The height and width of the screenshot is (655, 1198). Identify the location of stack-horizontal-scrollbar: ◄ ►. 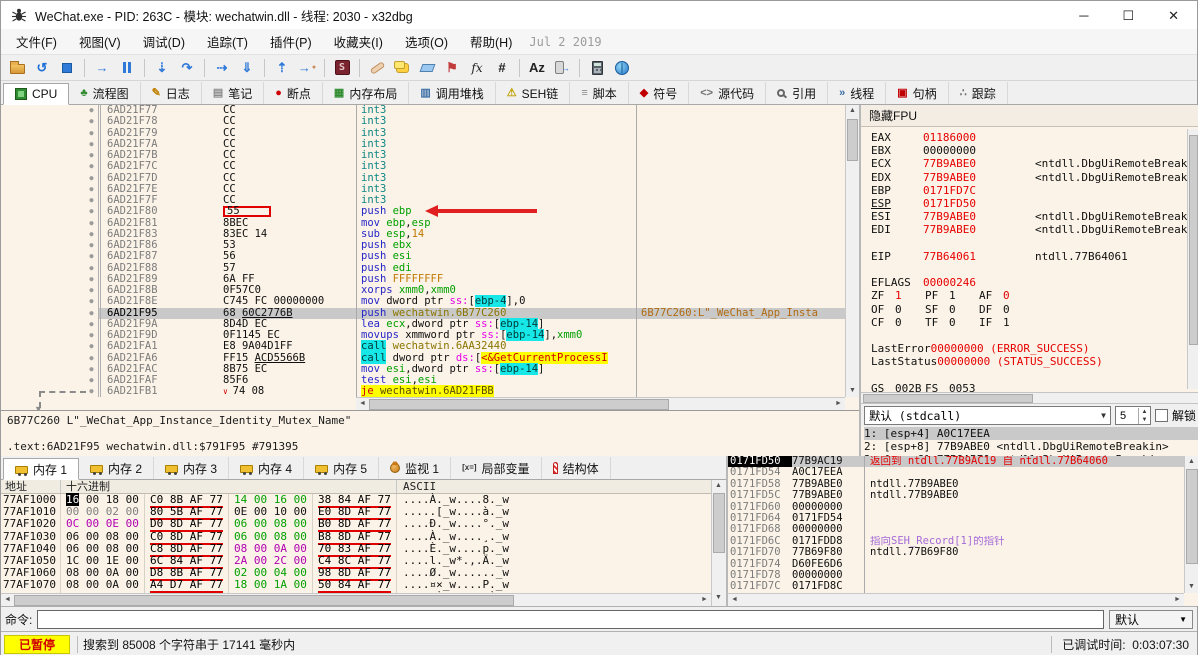
(956, 599).